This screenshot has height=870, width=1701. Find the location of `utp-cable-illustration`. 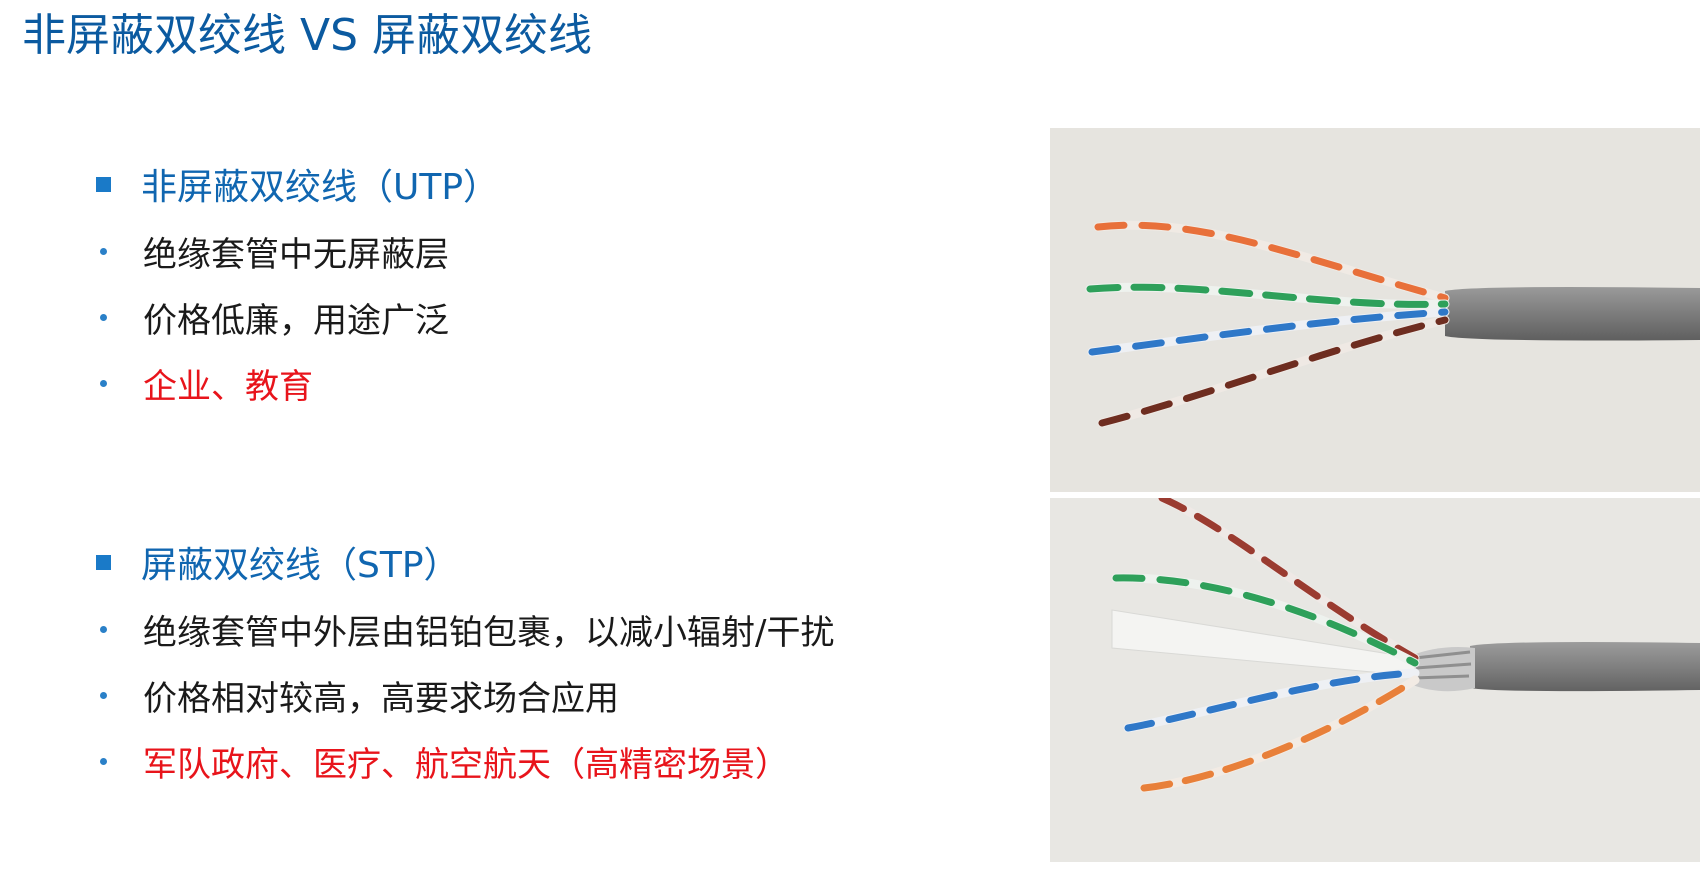

utp-cable-illustration is located at coordinates (1392, 324).